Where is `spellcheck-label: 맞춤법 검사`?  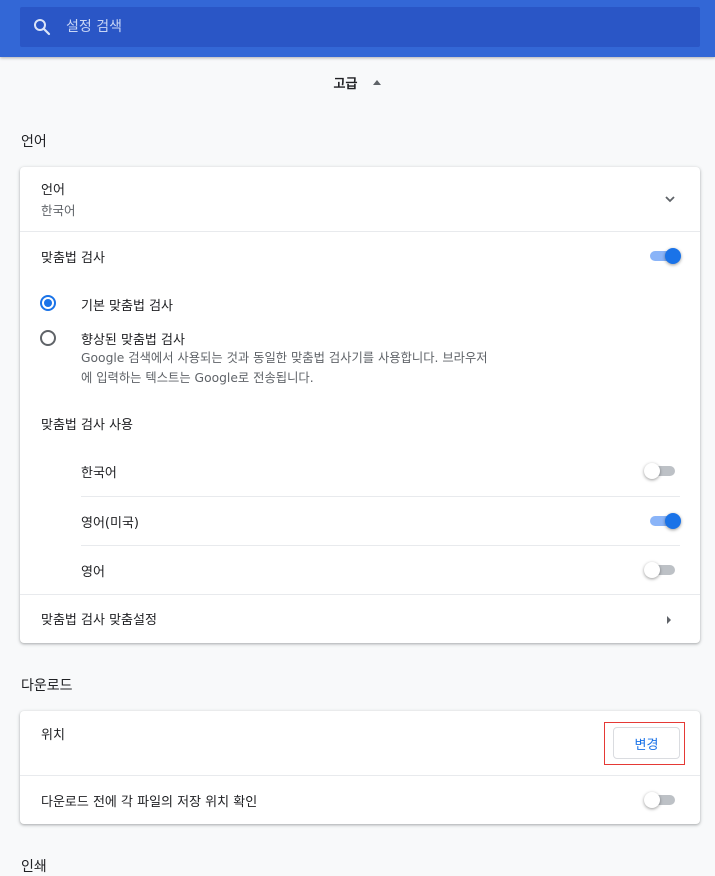
spellcheck-label: 맞춤법 검사 is located at coordinates (73, 258).